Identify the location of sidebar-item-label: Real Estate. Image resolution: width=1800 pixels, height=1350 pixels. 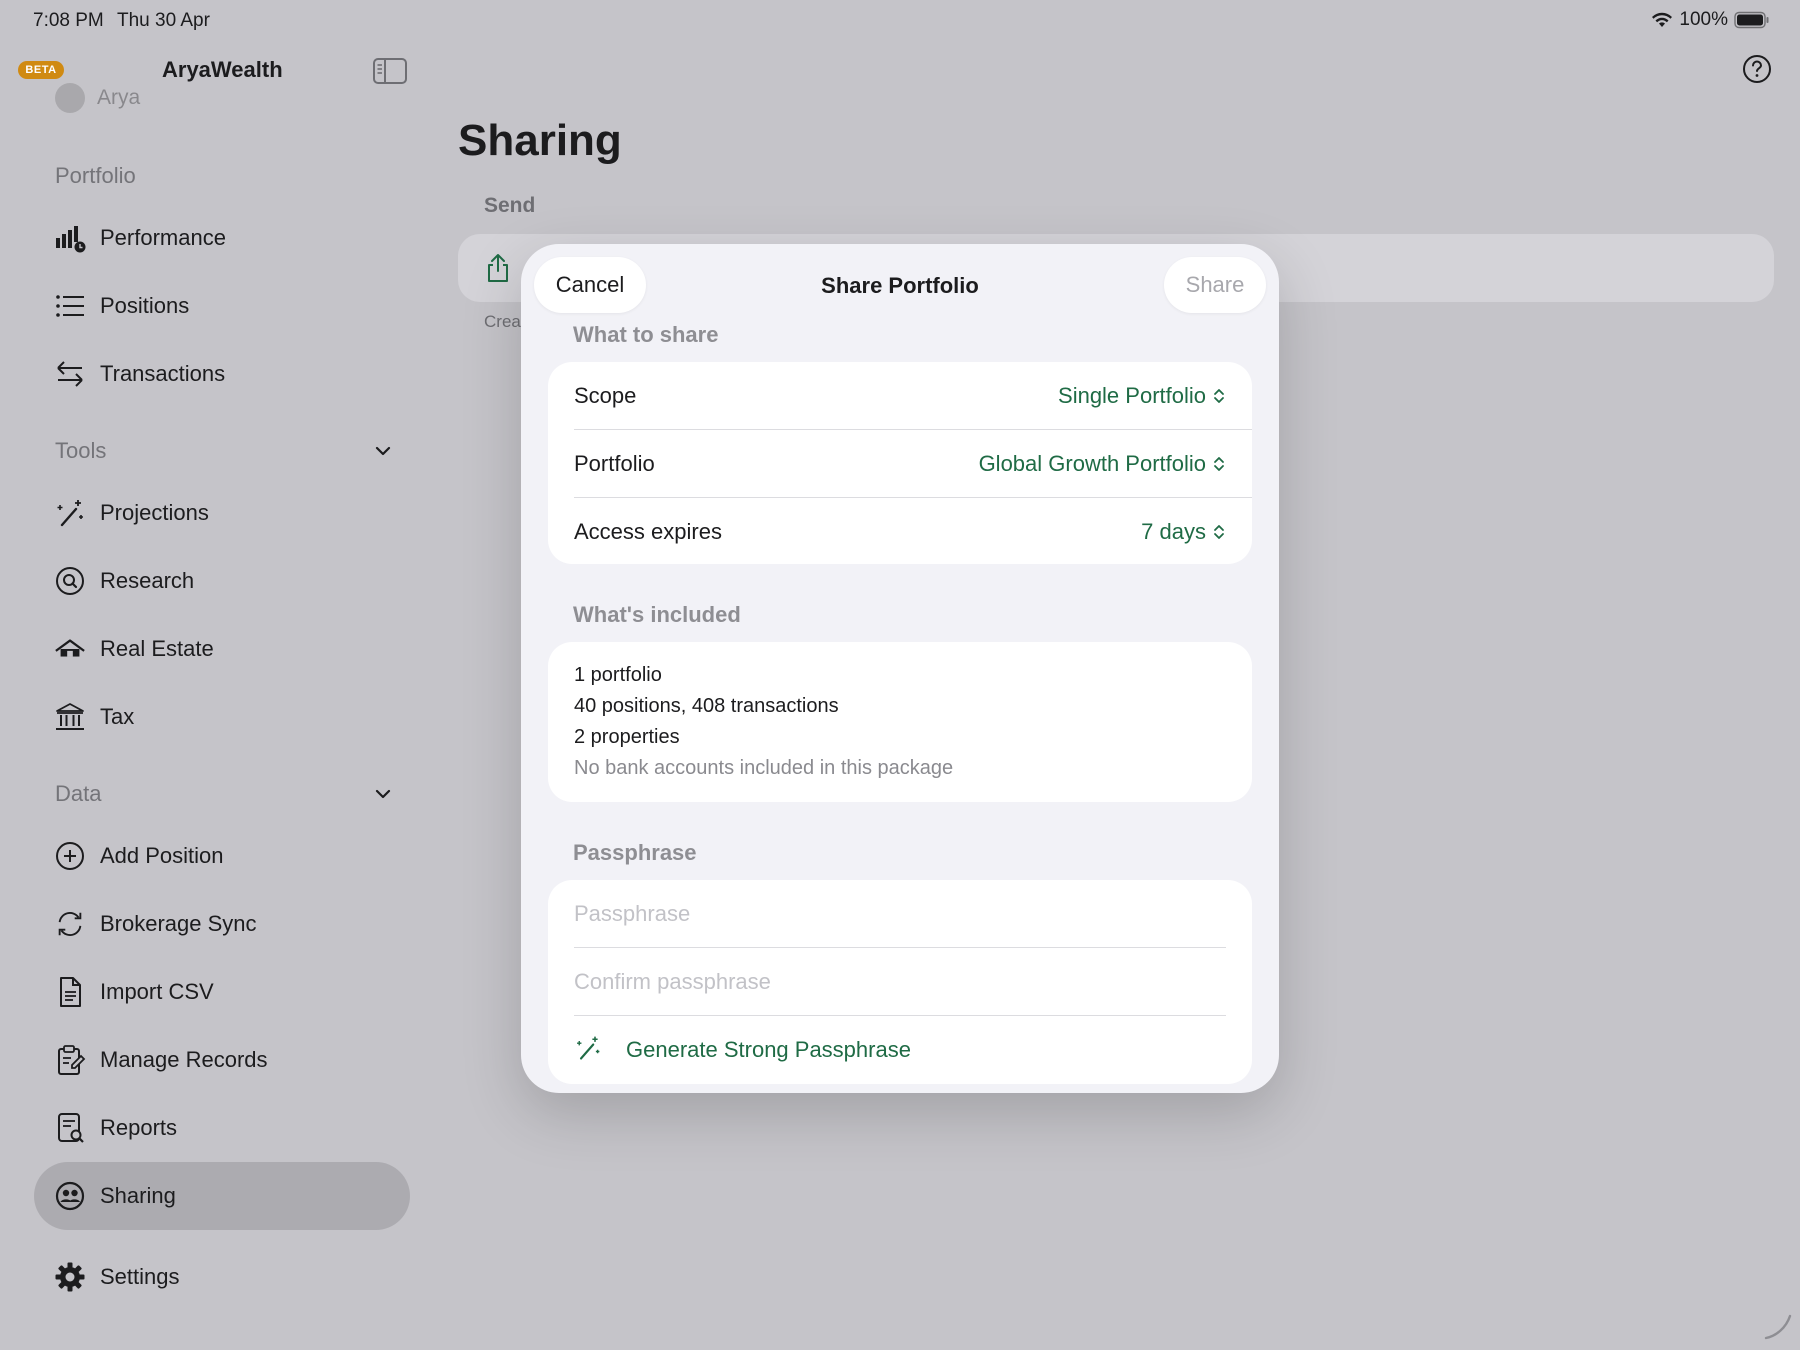
(157, 648).